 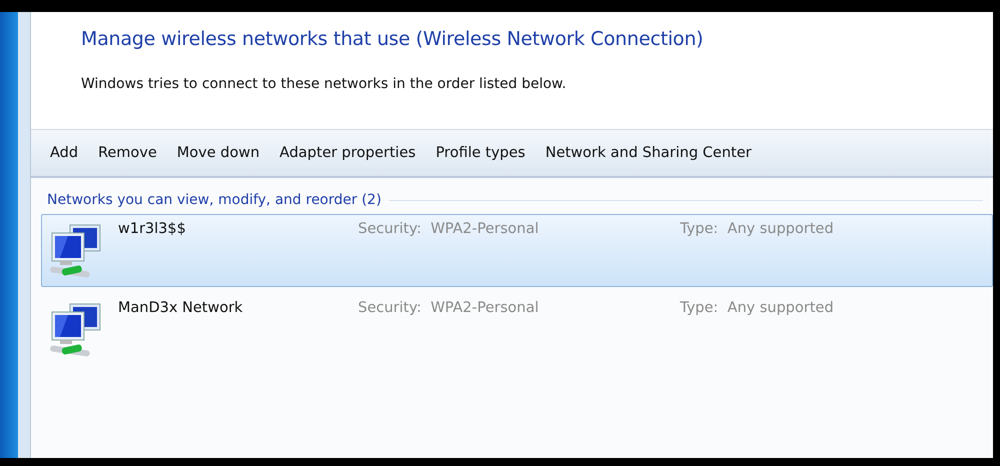 What do you see at coordinates (324, 84) in the screenshot?
I see `description-text: Windows tries to connect to these networks in the order listed below.` at bounding box center [324, 84].